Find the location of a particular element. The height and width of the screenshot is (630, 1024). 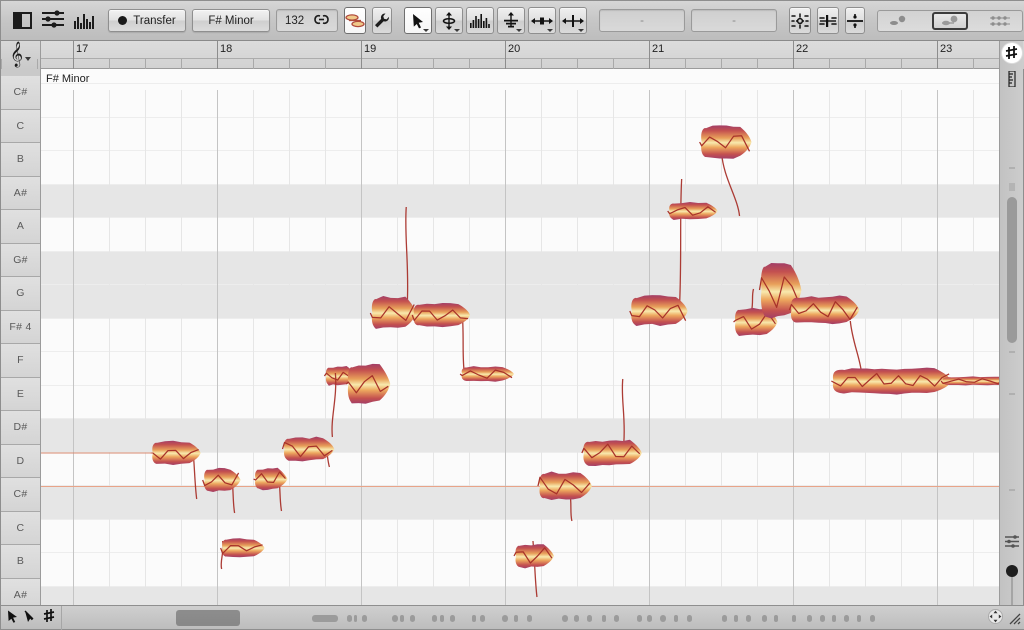

piano-key-g: G# is located at coordinates (20, 260).